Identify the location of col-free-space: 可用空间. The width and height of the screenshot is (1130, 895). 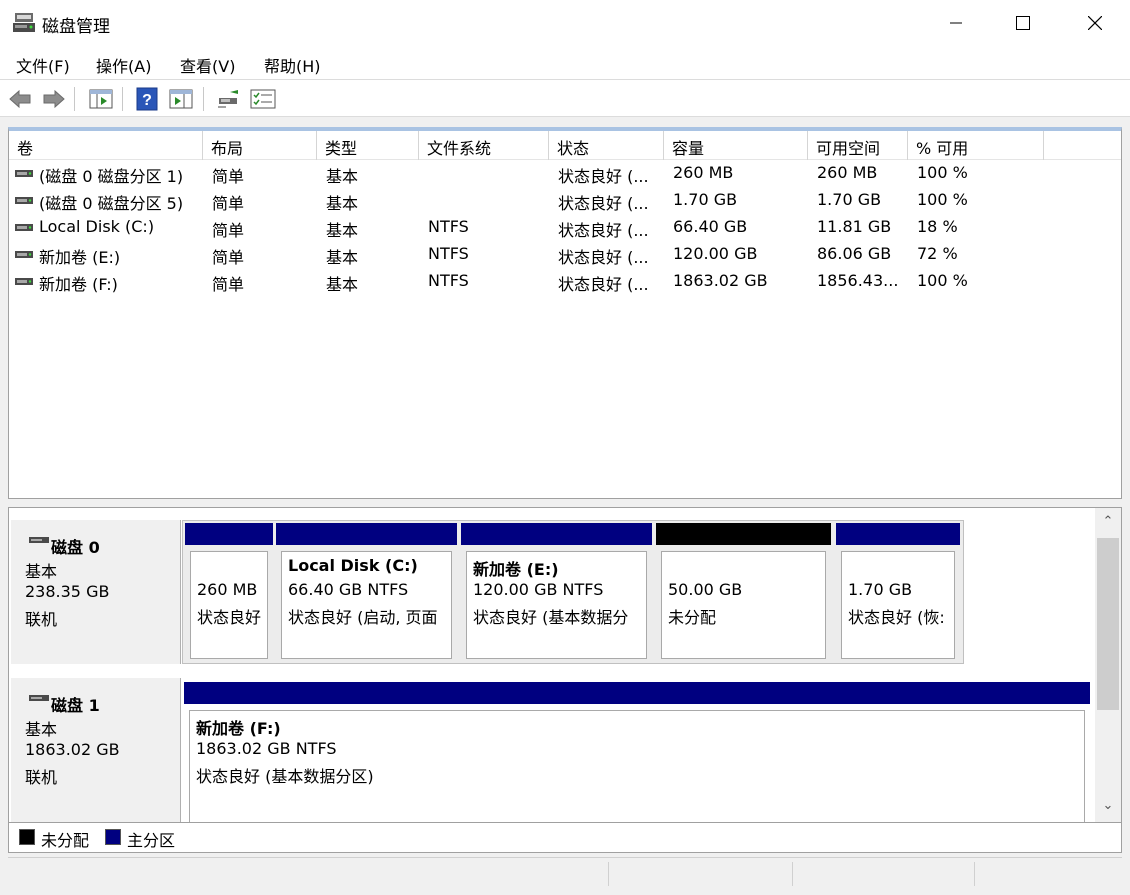
(858, 145).